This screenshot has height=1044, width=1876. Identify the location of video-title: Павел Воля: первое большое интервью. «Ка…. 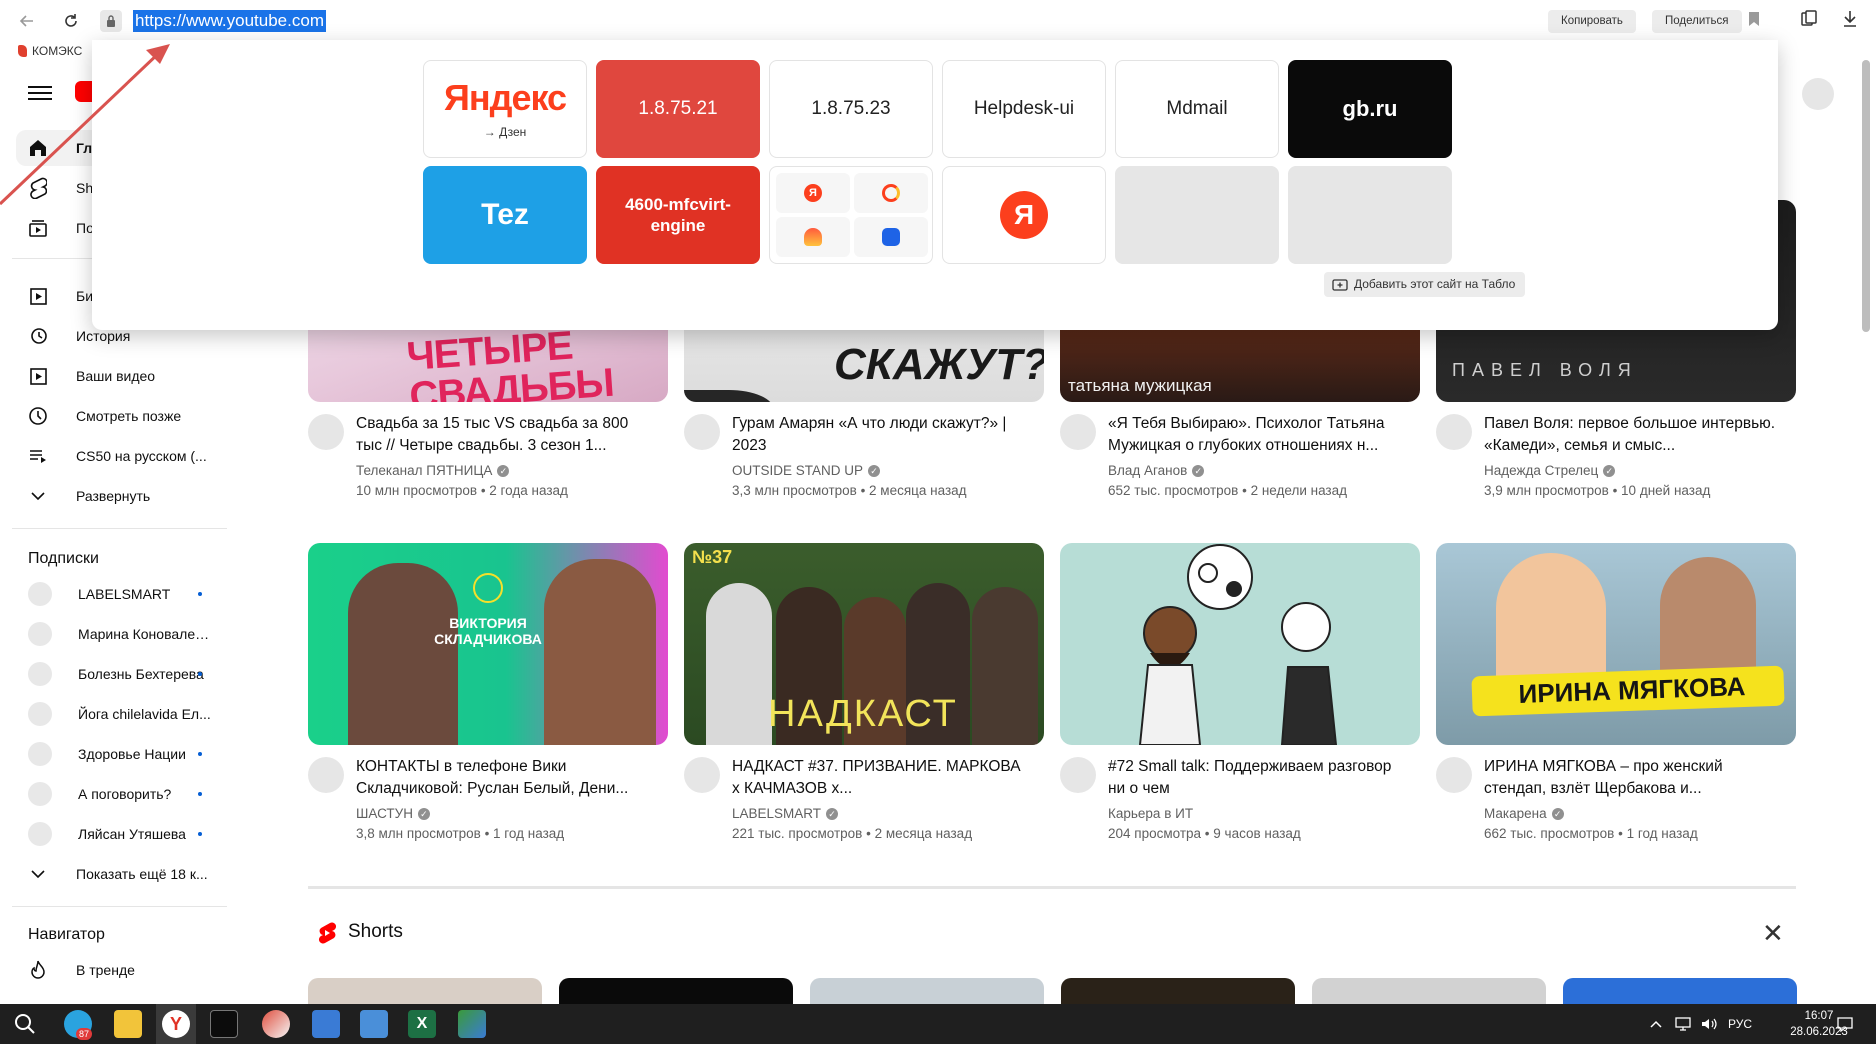
(1634, 435).